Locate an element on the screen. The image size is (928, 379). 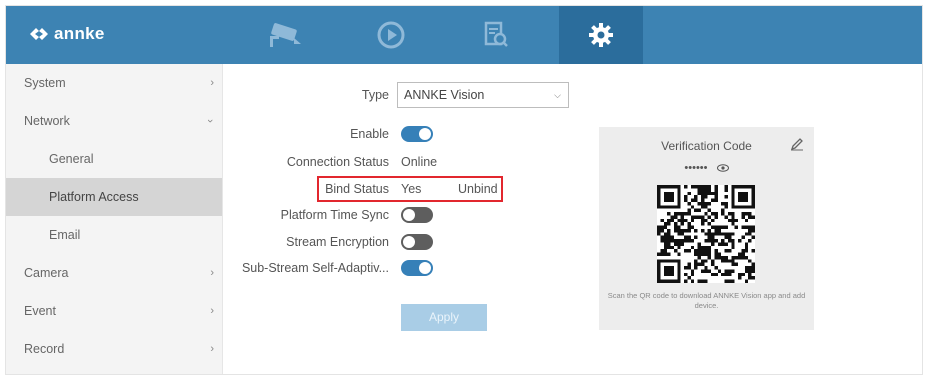
type-label: Type is located at coordinates (375, 95).